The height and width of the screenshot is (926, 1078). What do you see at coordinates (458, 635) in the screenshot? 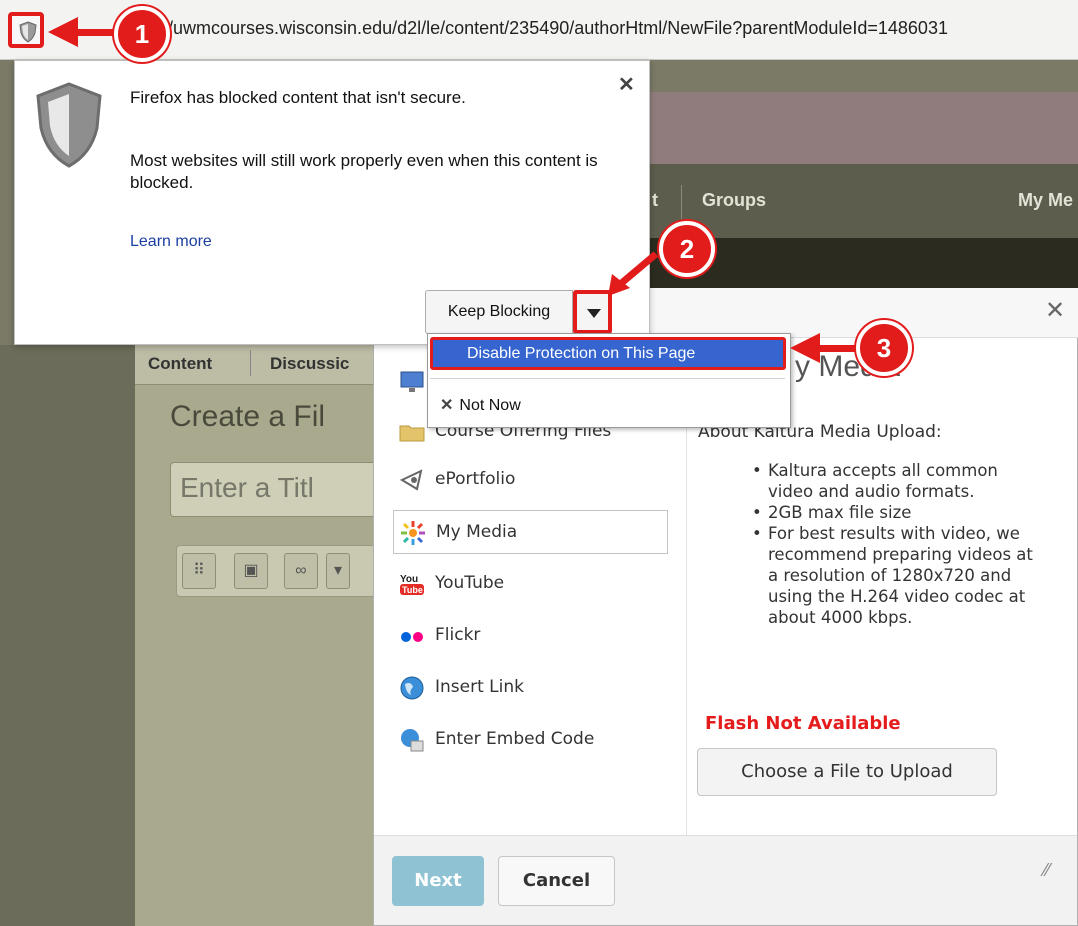
I see `source-label: Flickr` at bounding box center [458, 635].